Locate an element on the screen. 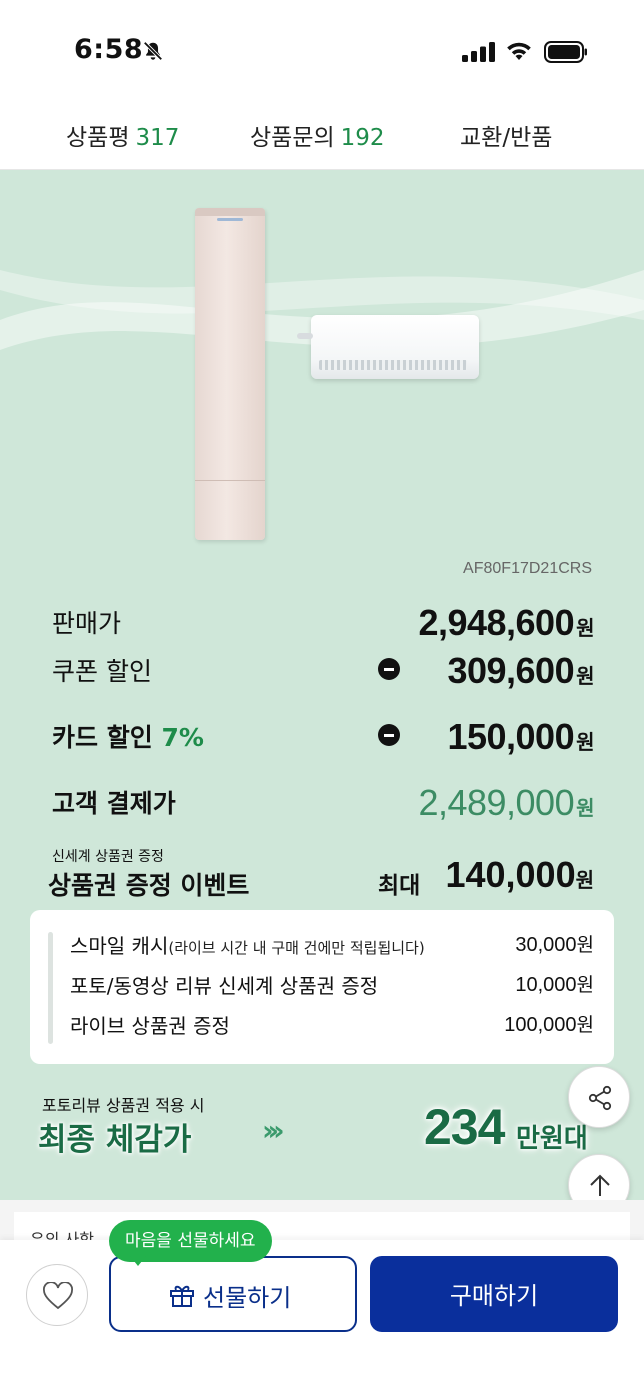  coupon-discount-amount: 309,600 is located at coordinates (511, 670).